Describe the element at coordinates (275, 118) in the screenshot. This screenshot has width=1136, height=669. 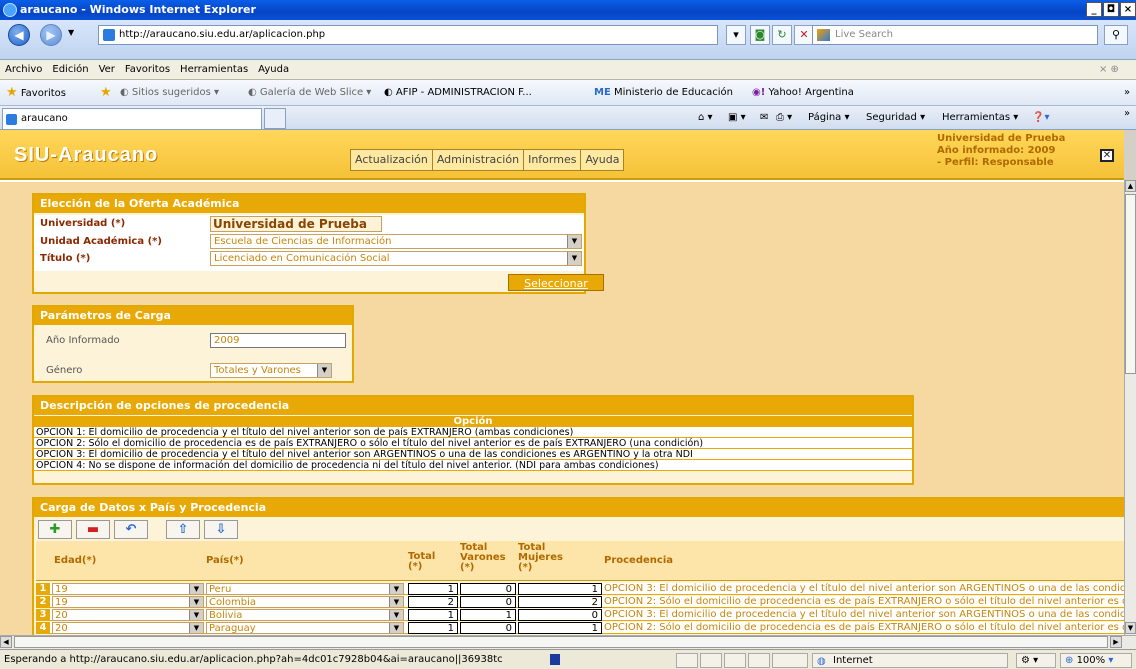
I see `new-tab-button` at that location.